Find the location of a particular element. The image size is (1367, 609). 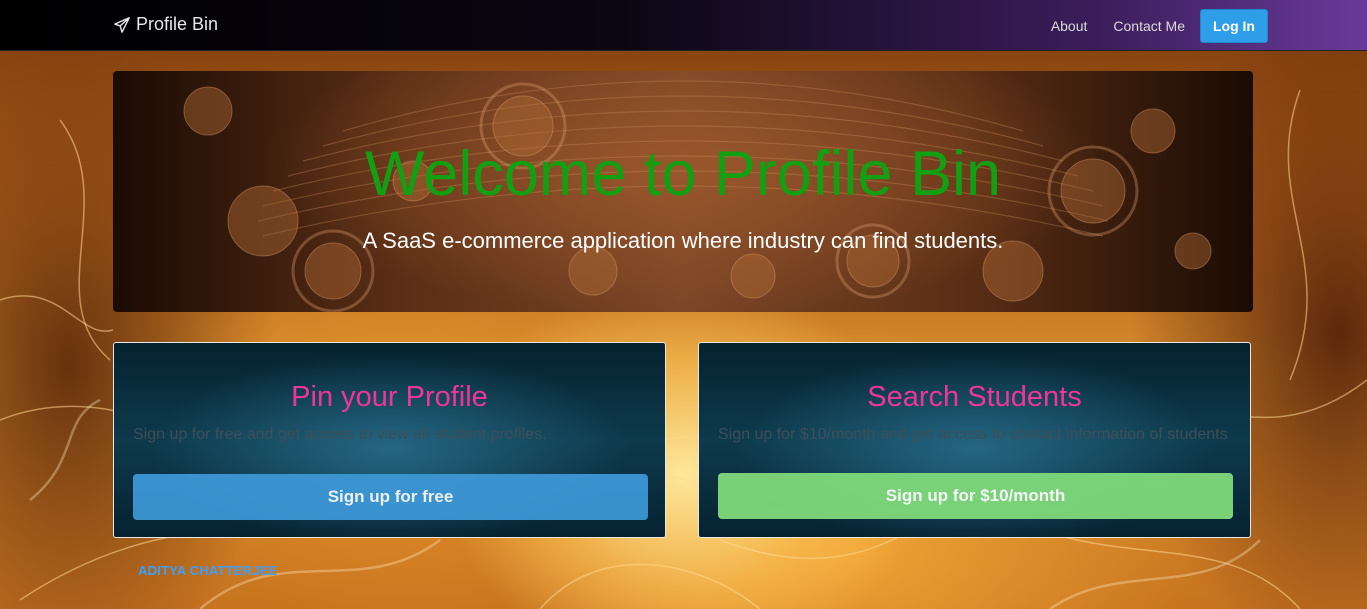

login-button: Log In is located at coordinates (1234, 26).